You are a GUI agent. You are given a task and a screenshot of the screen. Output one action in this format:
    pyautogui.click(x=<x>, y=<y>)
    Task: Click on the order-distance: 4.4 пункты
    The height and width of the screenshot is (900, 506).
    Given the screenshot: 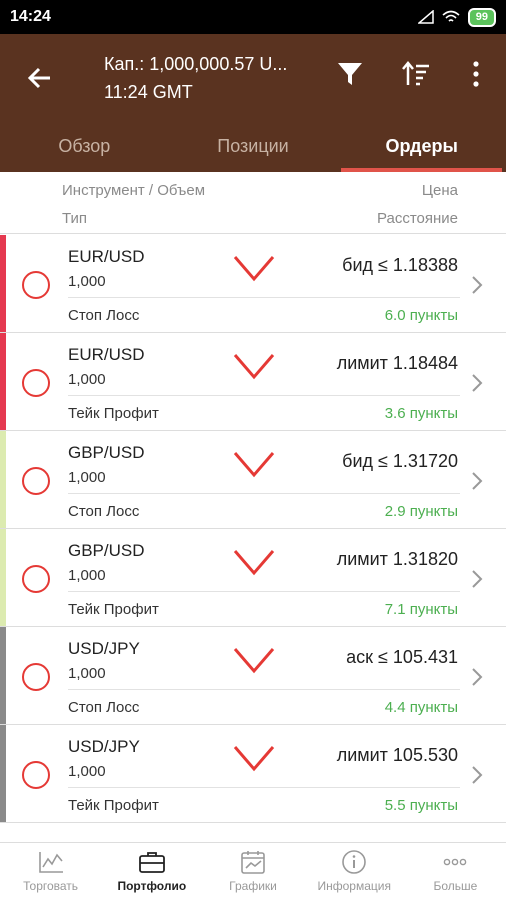 What is the action you would take?
    pyautogui.click(x=421, y=707)
    